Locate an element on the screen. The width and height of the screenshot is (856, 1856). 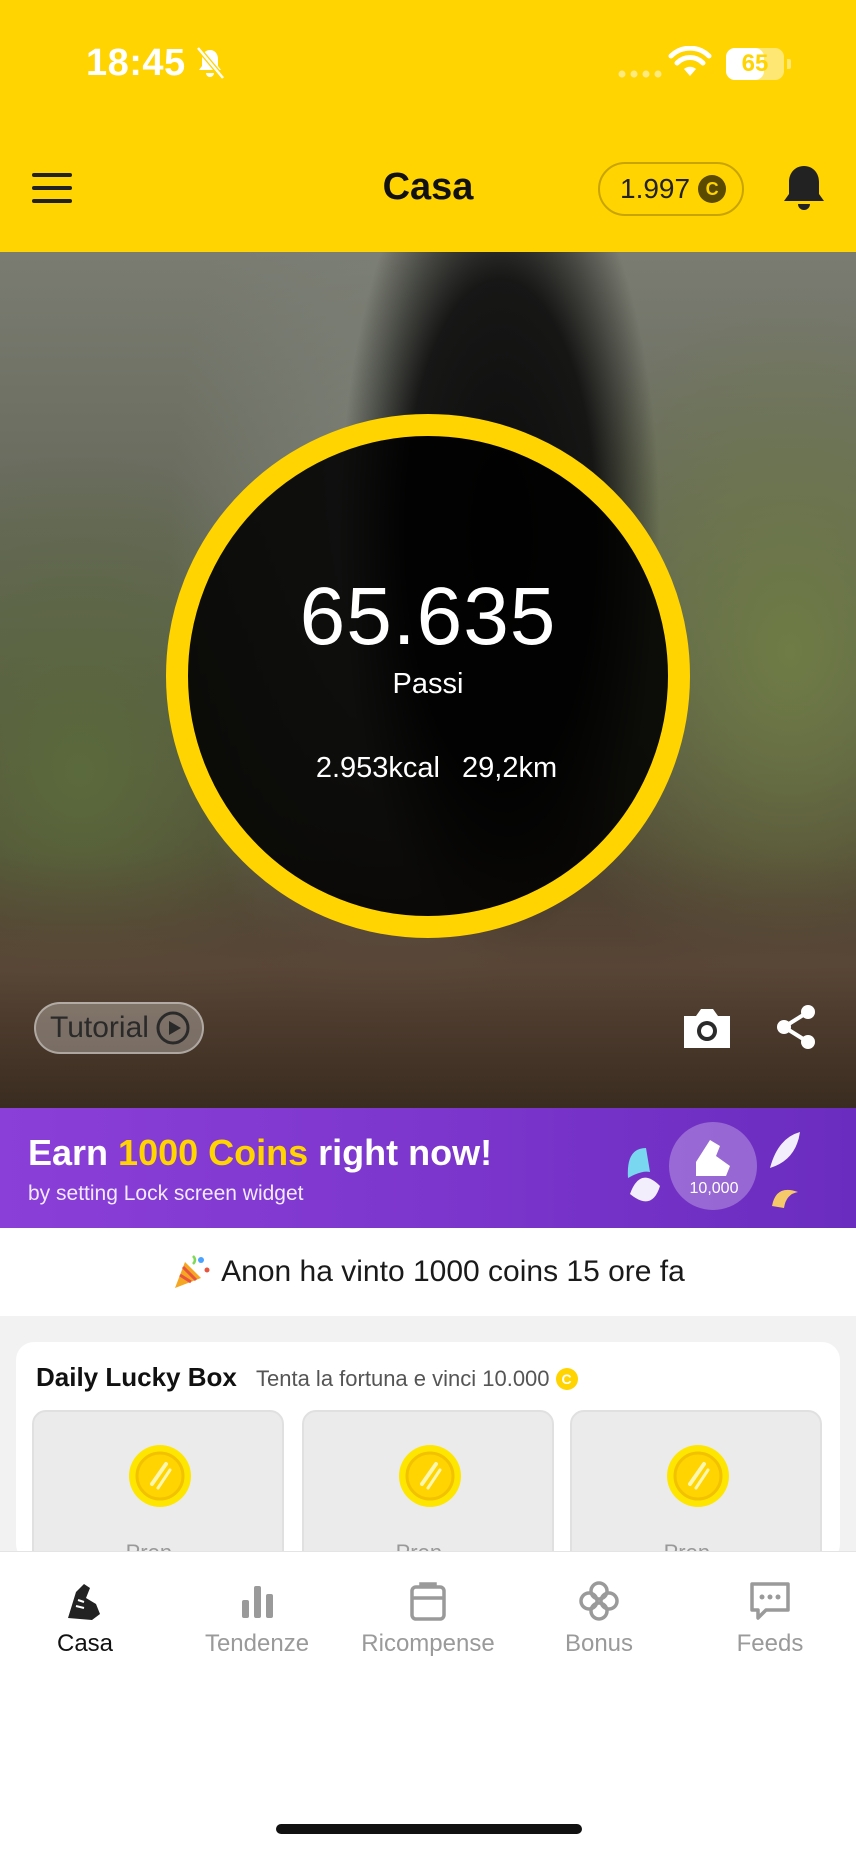
signal-dots-icon is located at coordinates (640, 74).